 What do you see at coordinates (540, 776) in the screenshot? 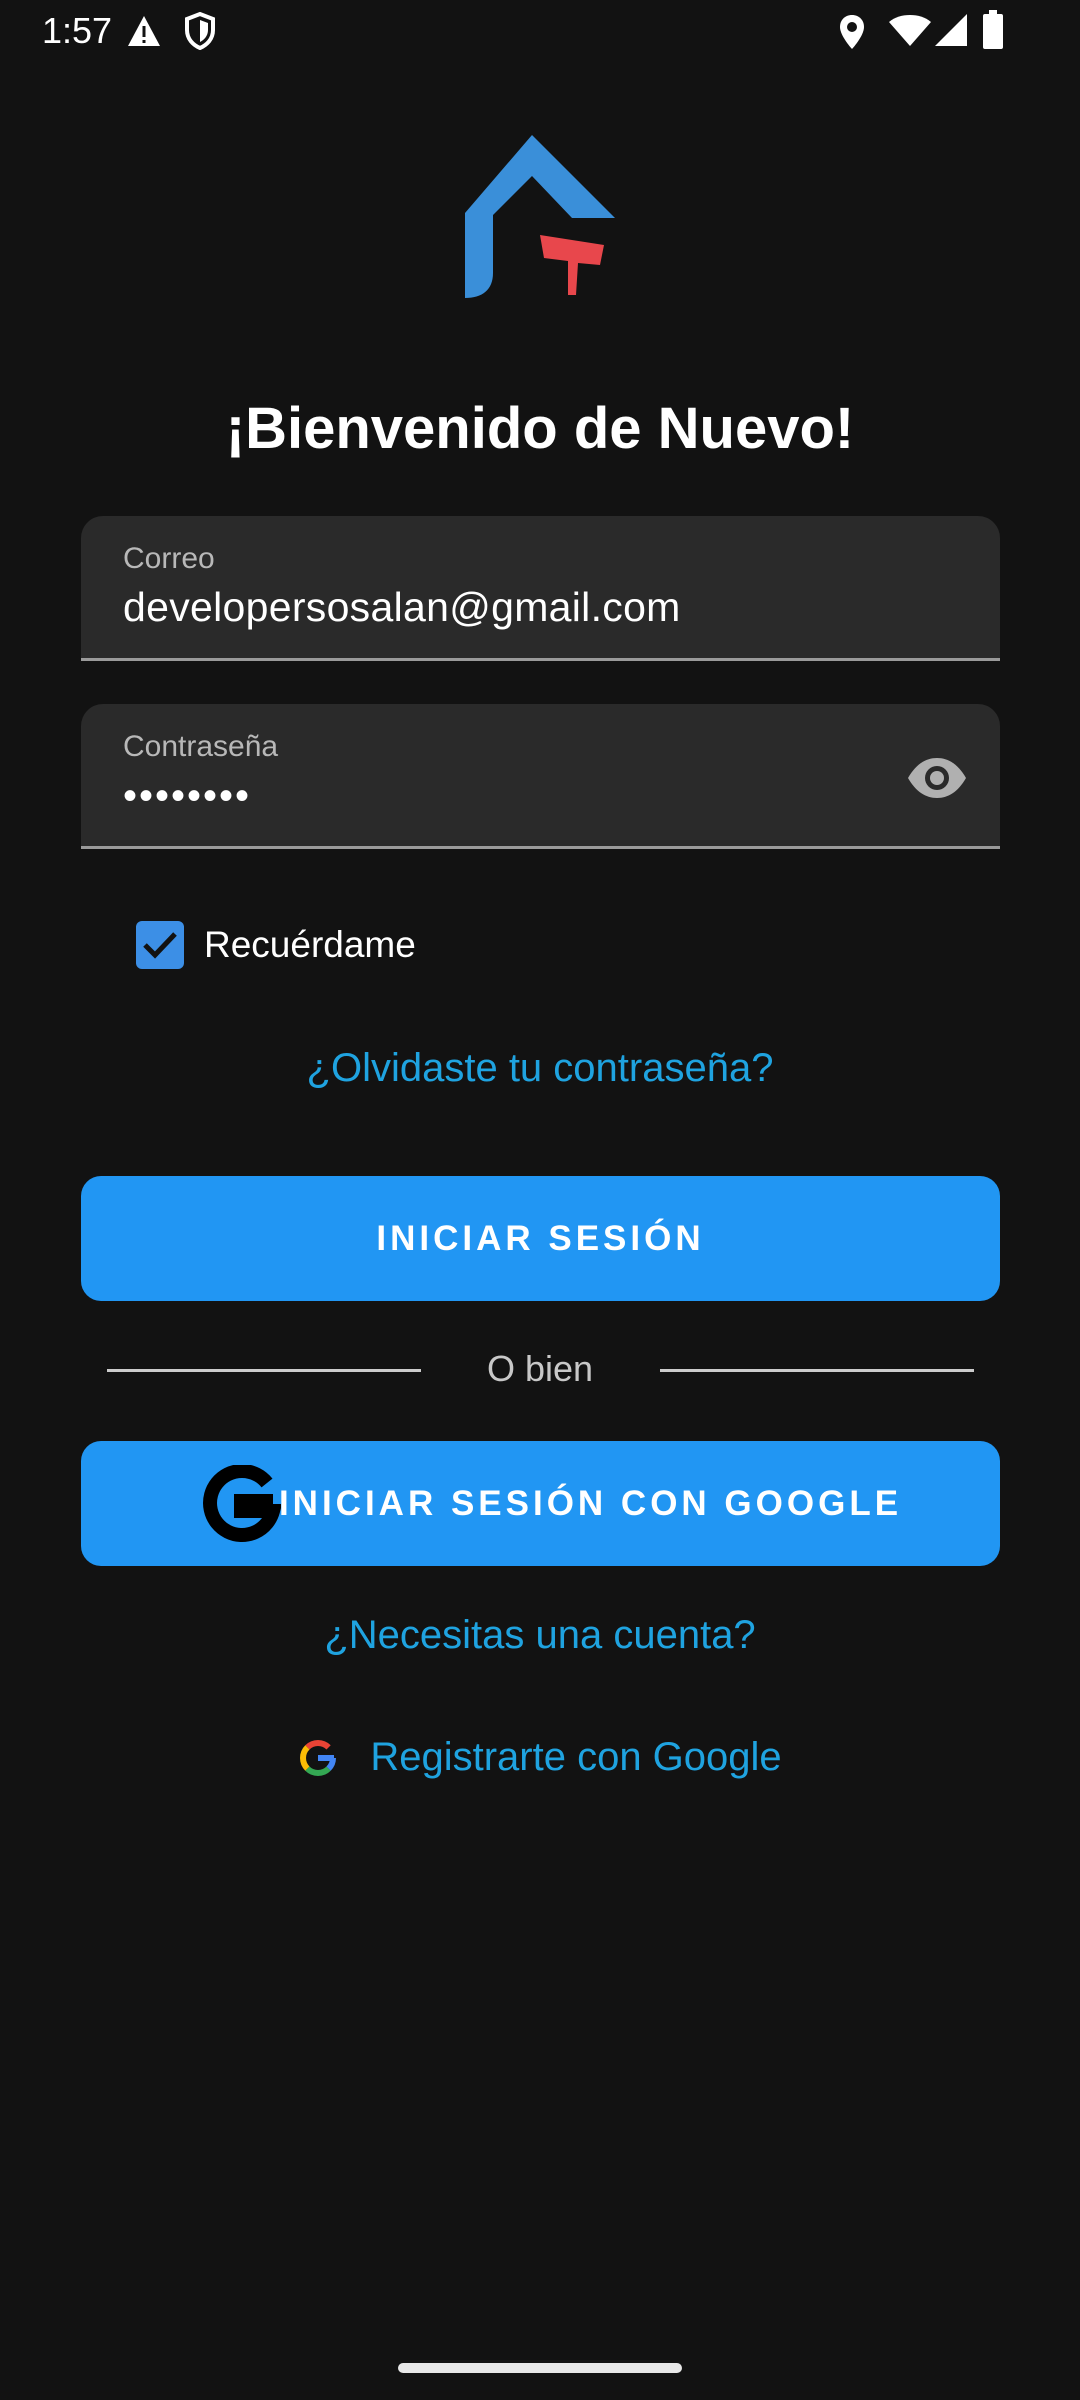
I see `password-field: Contraseña ••••••••` at bounding box center [540, 776].